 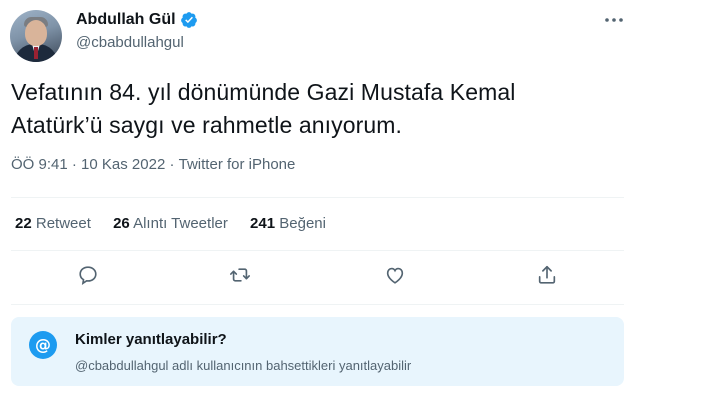 I want to click on quote-tweets-stat: 26 Alıntı Tweetler, so click(x=170, y=223).